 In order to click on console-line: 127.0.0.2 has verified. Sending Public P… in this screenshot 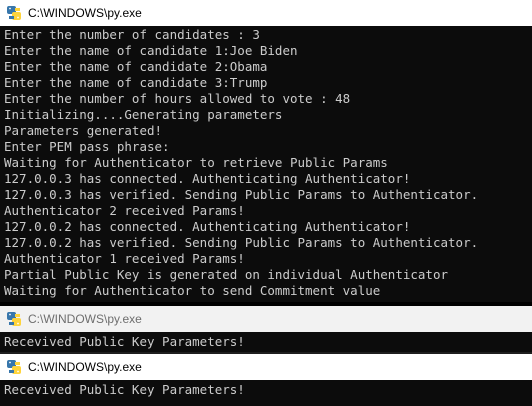, I will do `click(241, 242)`.